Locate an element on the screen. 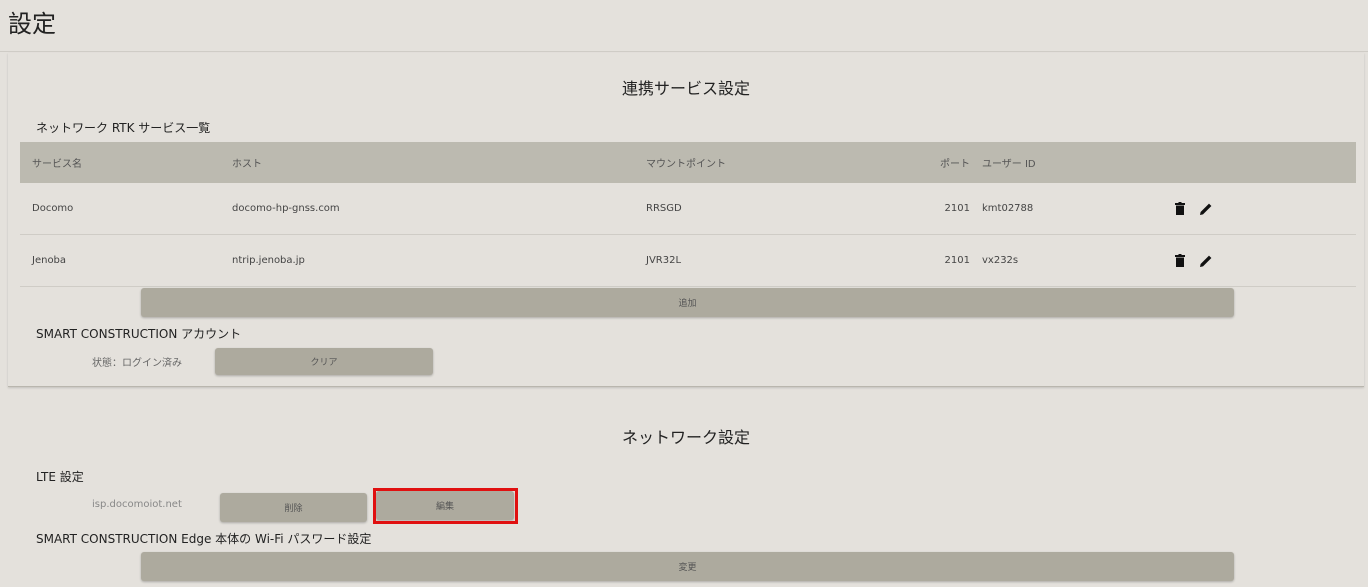 The width and height of the screenshot is (1368, 587). add-service-button: 追加 is located at coordinates (687, 302).